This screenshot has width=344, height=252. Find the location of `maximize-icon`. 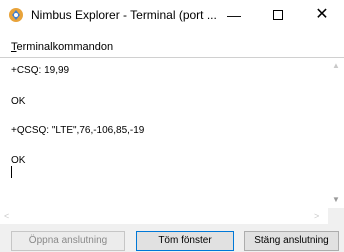

maximize-icon is located at coordinates (278, 15).